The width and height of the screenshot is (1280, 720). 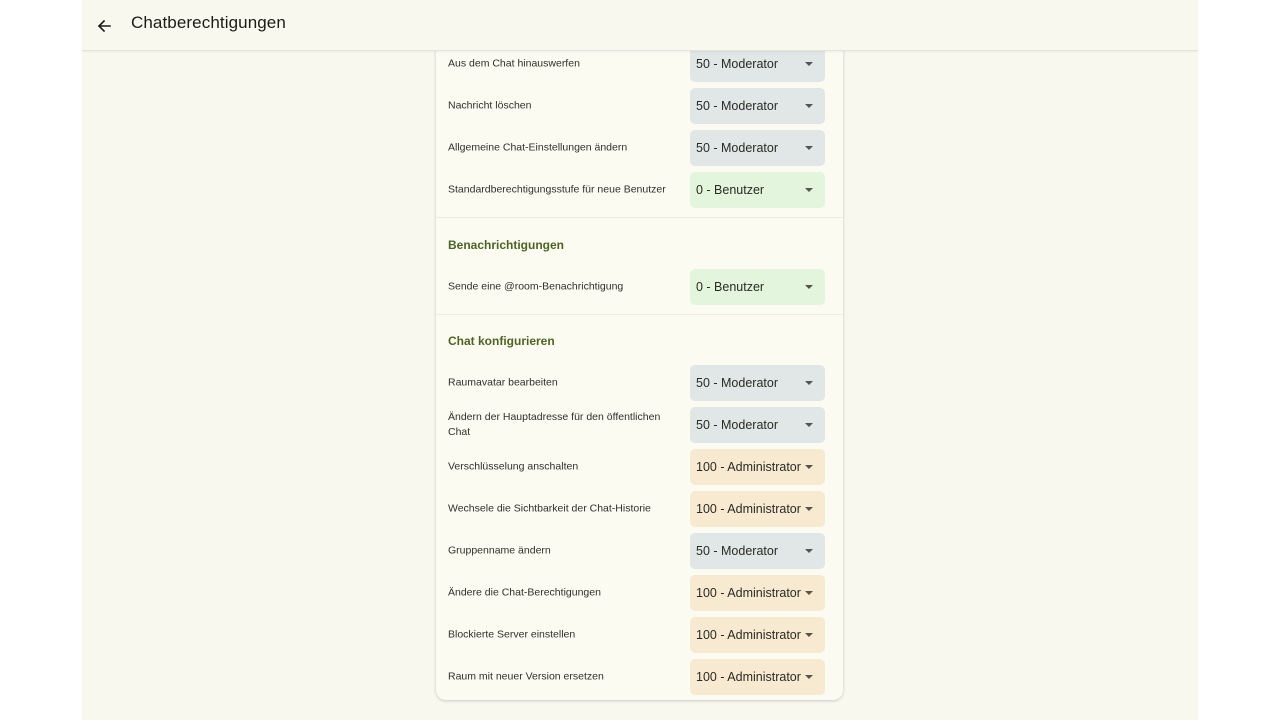 What do you see at coordinates (538, 147) in the screenshot?
I see `permission-label: Allgemeine Chat-Einstellungen ändern` at bounding box center [538, 147].